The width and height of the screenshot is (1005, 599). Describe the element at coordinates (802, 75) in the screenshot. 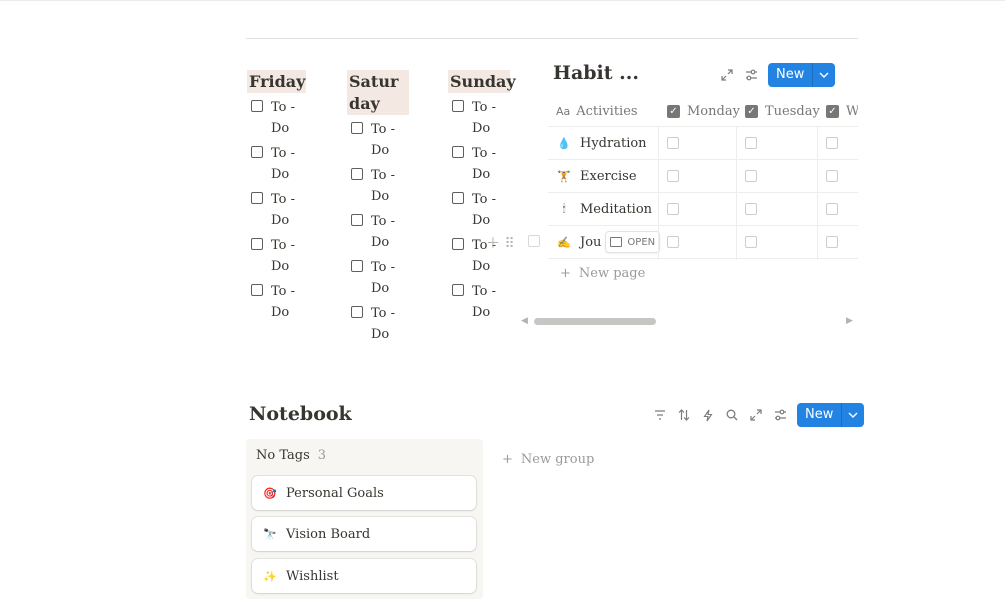

I see `habit-new-button: New` at that location.